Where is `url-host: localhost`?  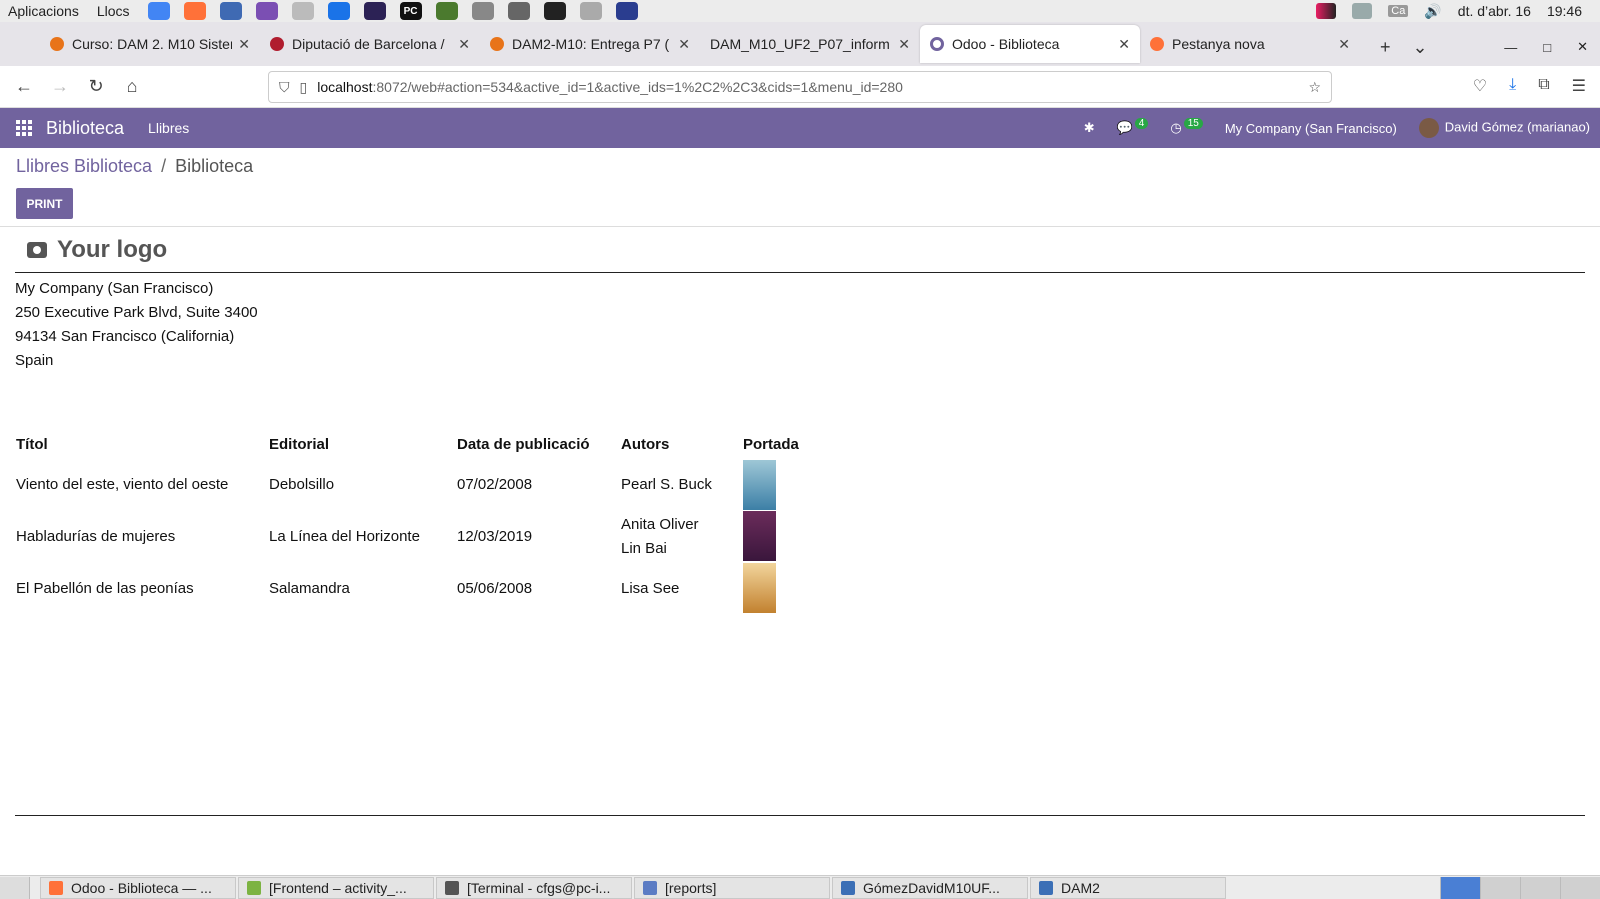 url-host: localhost is located at coordinates (345, 87).